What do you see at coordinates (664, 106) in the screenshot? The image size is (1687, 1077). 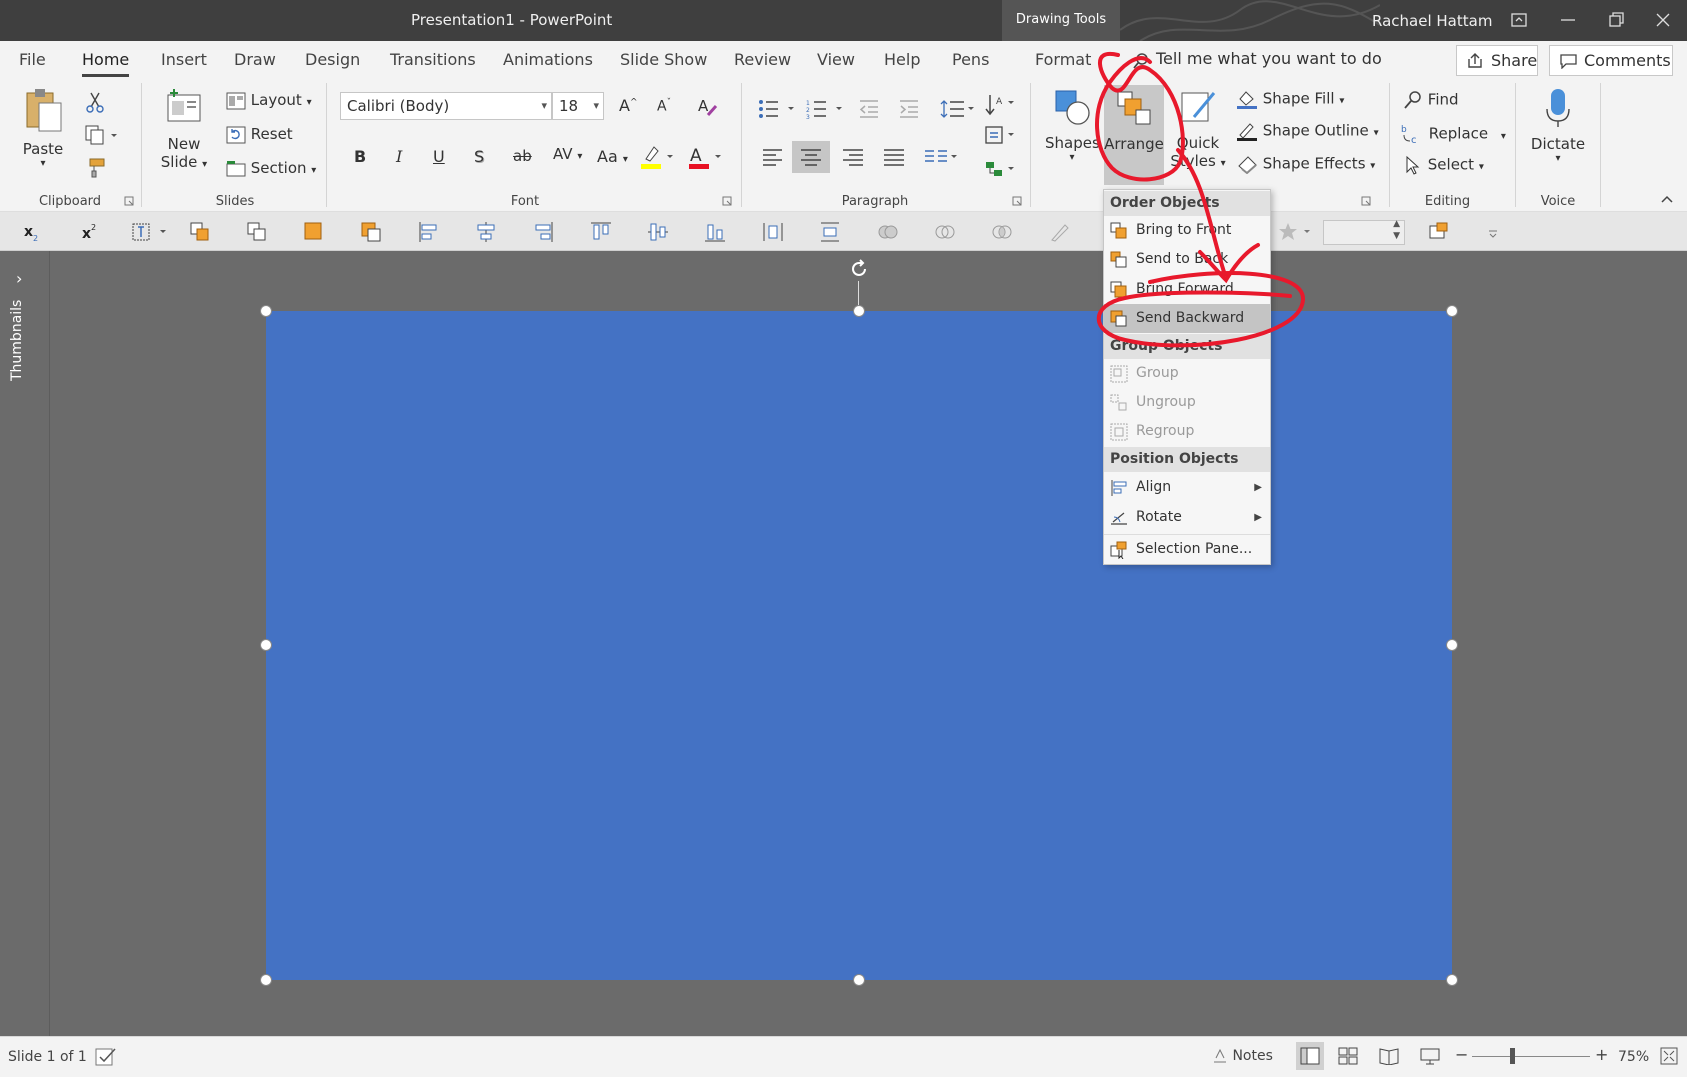 I see `decrease-font-icon: Aˇ` at bounding box center [664, 106].